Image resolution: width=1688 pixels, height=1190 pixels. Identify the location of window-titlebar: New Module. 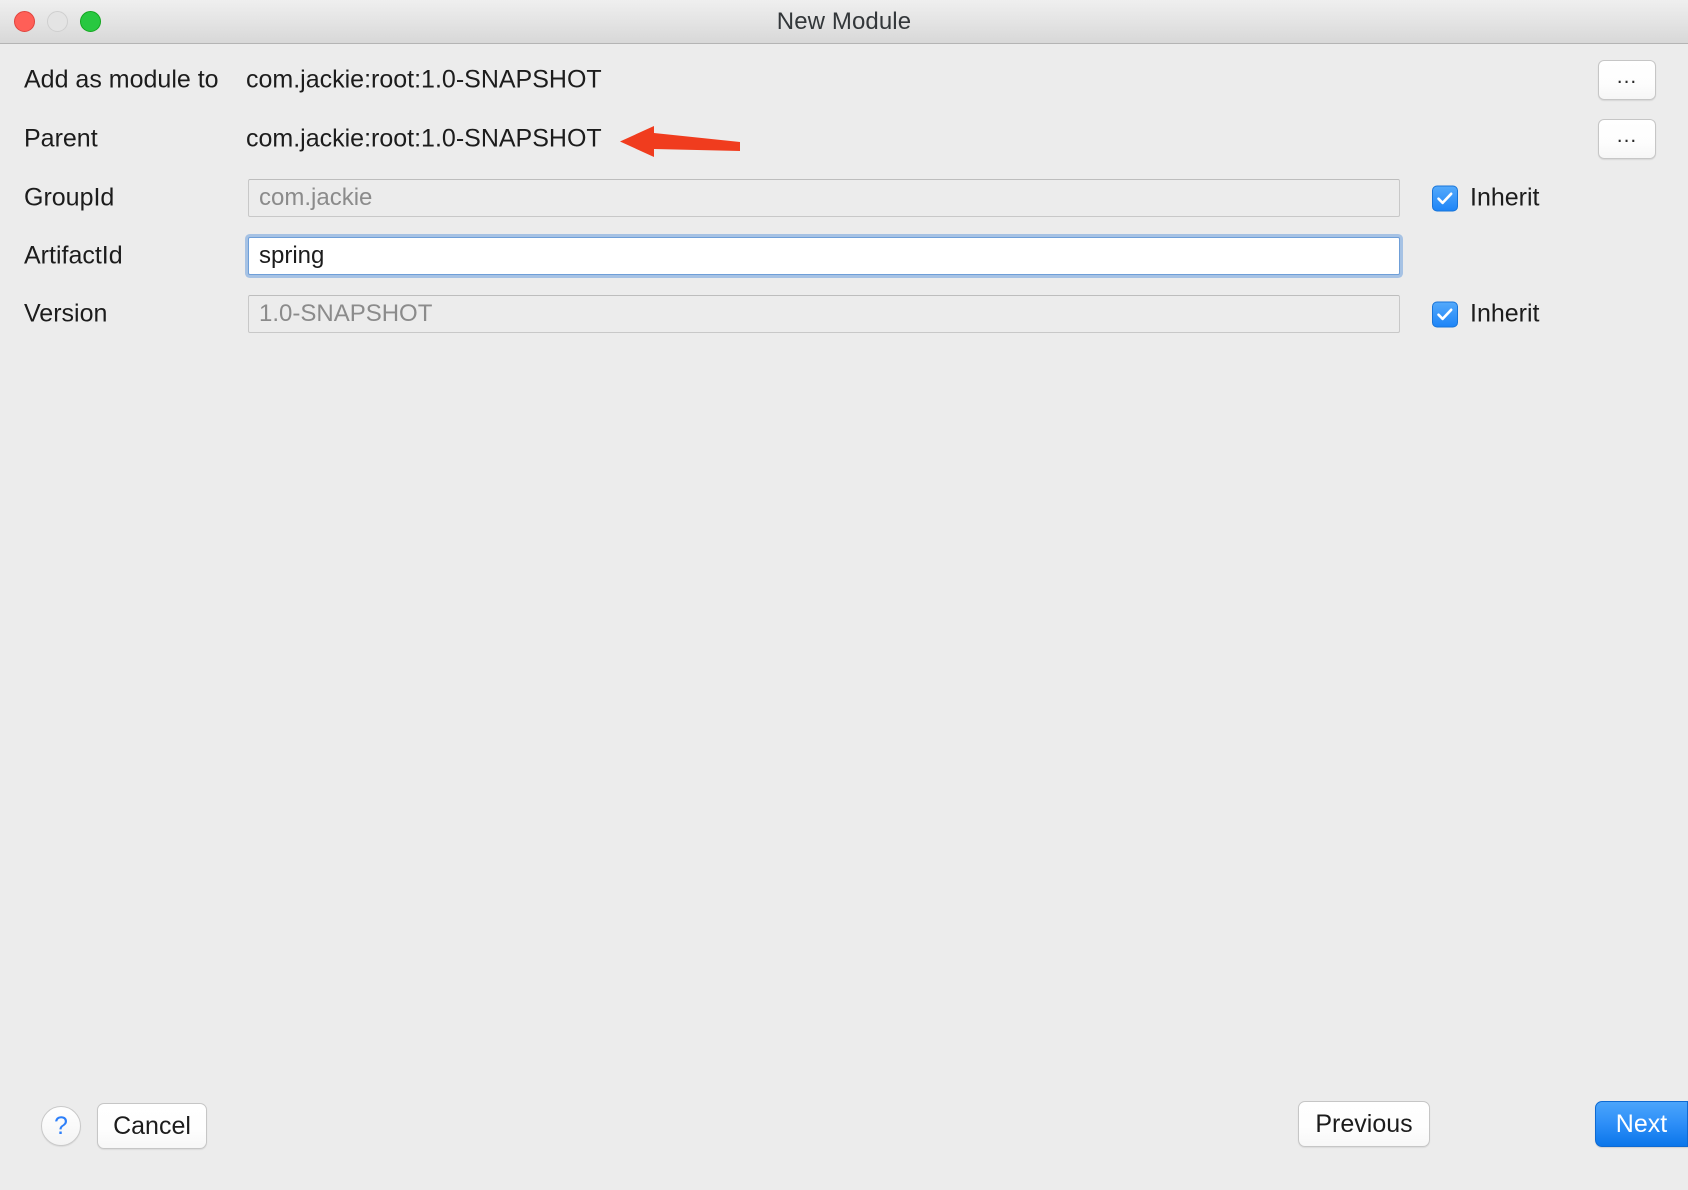
(844, 22).